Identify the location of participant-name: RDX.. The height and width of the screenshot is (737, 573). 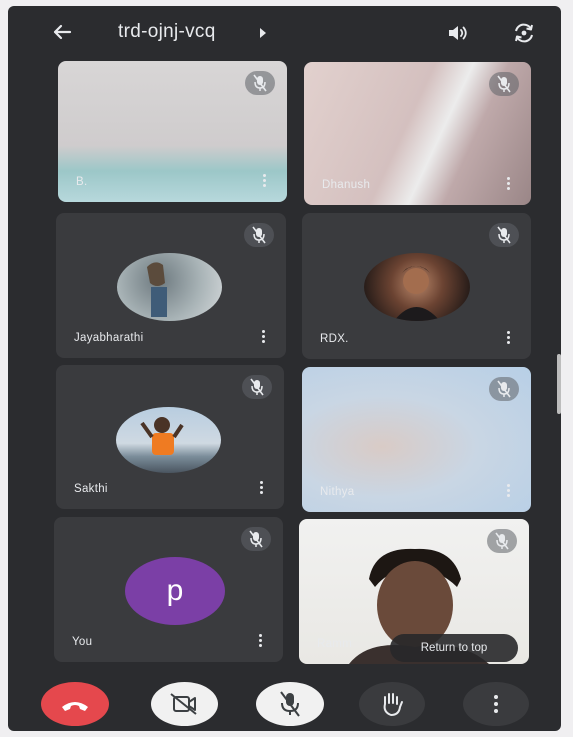
(334, 339).